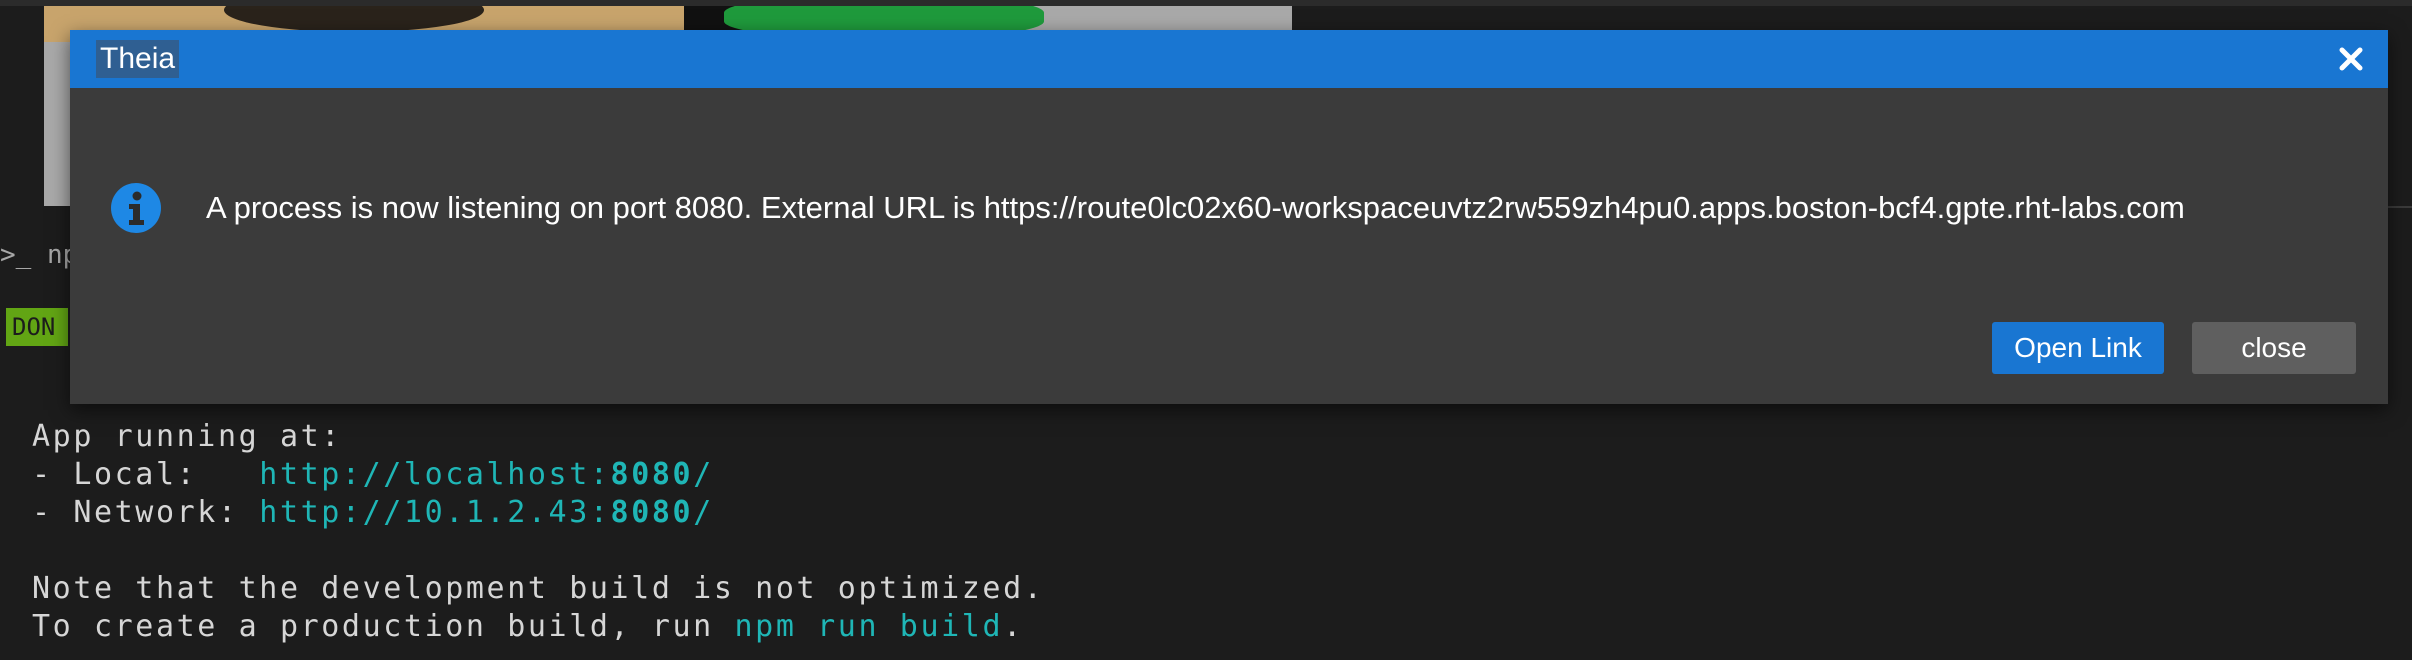  I want to click on close-button: close, so click(2274, 348).